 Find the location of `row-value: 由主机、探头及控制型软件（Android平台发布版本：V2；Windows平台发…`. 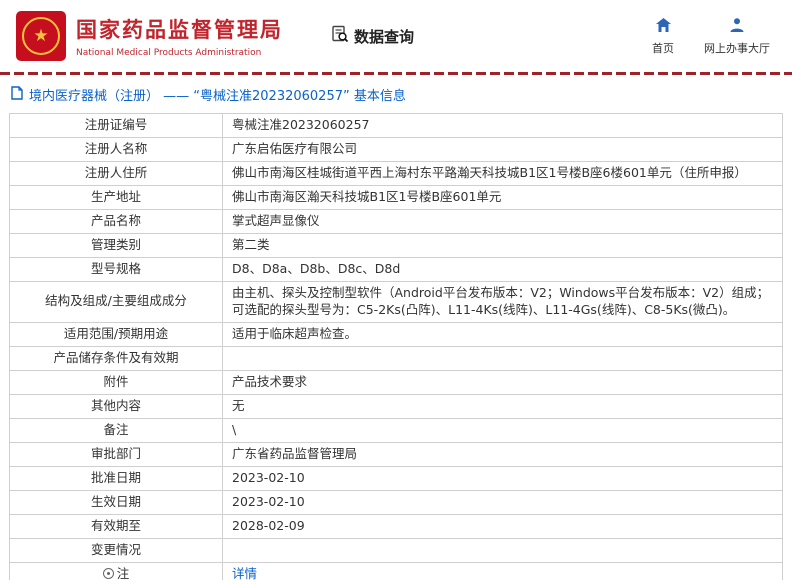

row-value: 由主机、探头及控制型软件（Android平台发布版本：V2；Windows平台发… is located at coordinates (502, 302).